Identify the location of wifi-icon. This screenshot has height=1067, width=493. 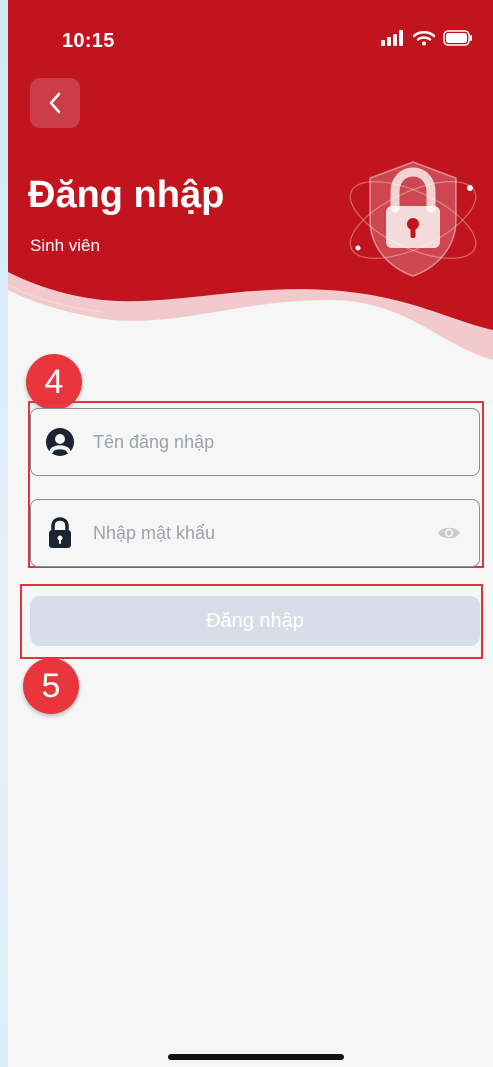
(424, 38).